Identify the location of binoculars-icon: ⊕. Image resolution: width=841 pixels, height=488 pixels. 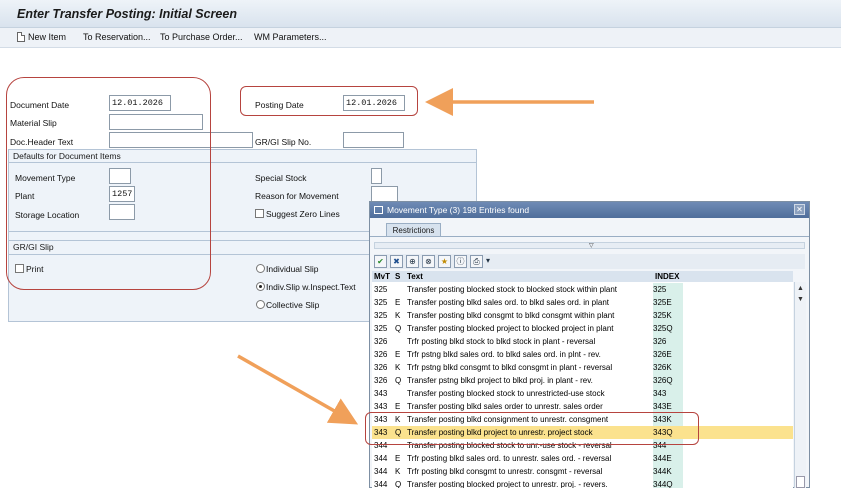
(412, 261).